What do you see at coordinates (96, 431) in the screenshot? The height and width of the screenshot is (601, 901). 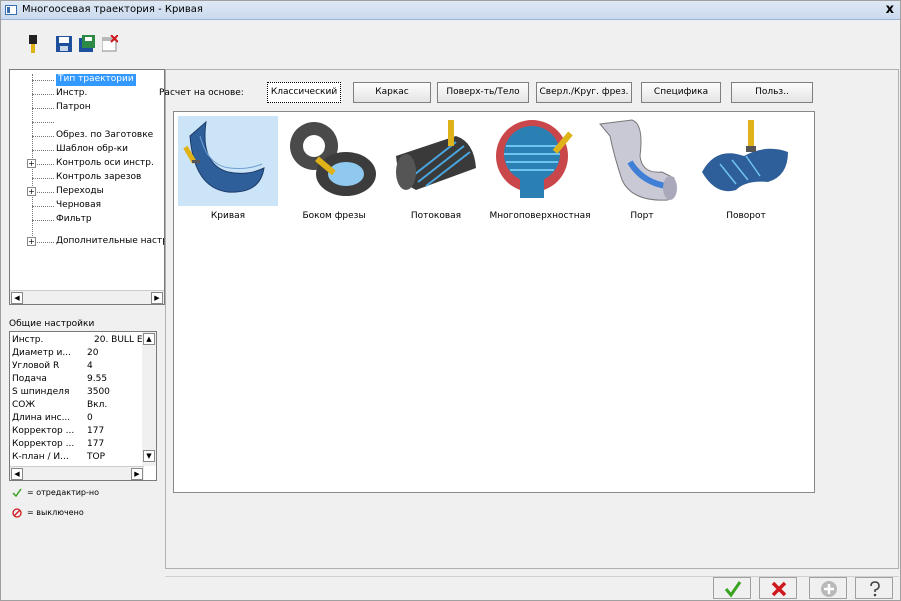 I see `prop-value: 177` at bounding box center [96, 431].